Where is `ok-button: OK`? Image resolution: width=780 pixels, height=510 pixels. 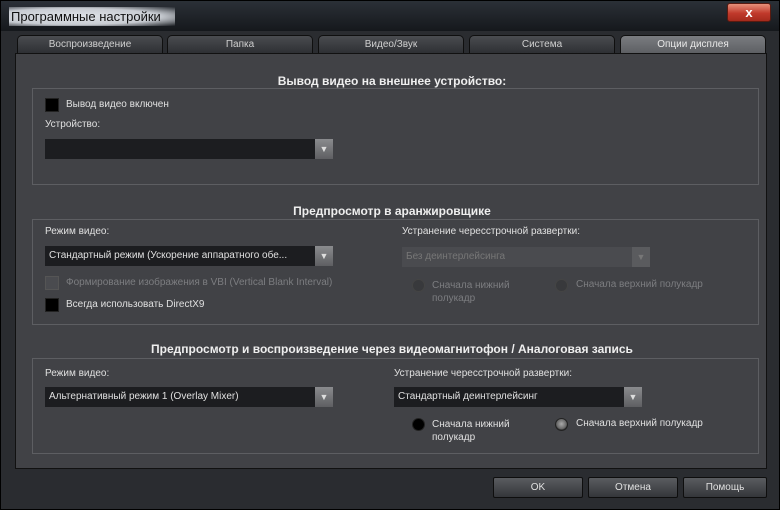 ok-button: OK is located at coordinates (538, 487).